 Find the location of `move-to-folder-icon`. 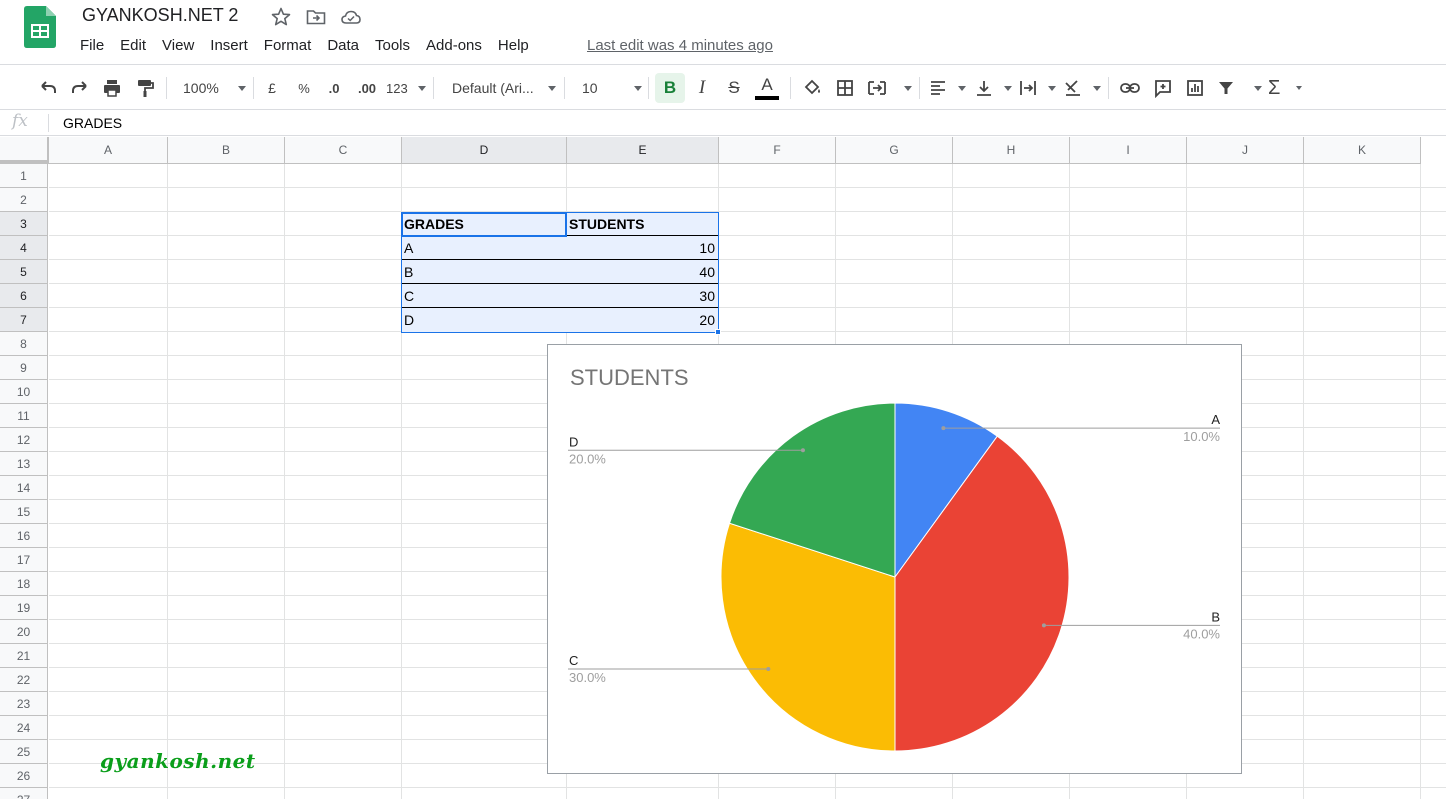

move-to-folder-icon is located at coordinates (316, 17).